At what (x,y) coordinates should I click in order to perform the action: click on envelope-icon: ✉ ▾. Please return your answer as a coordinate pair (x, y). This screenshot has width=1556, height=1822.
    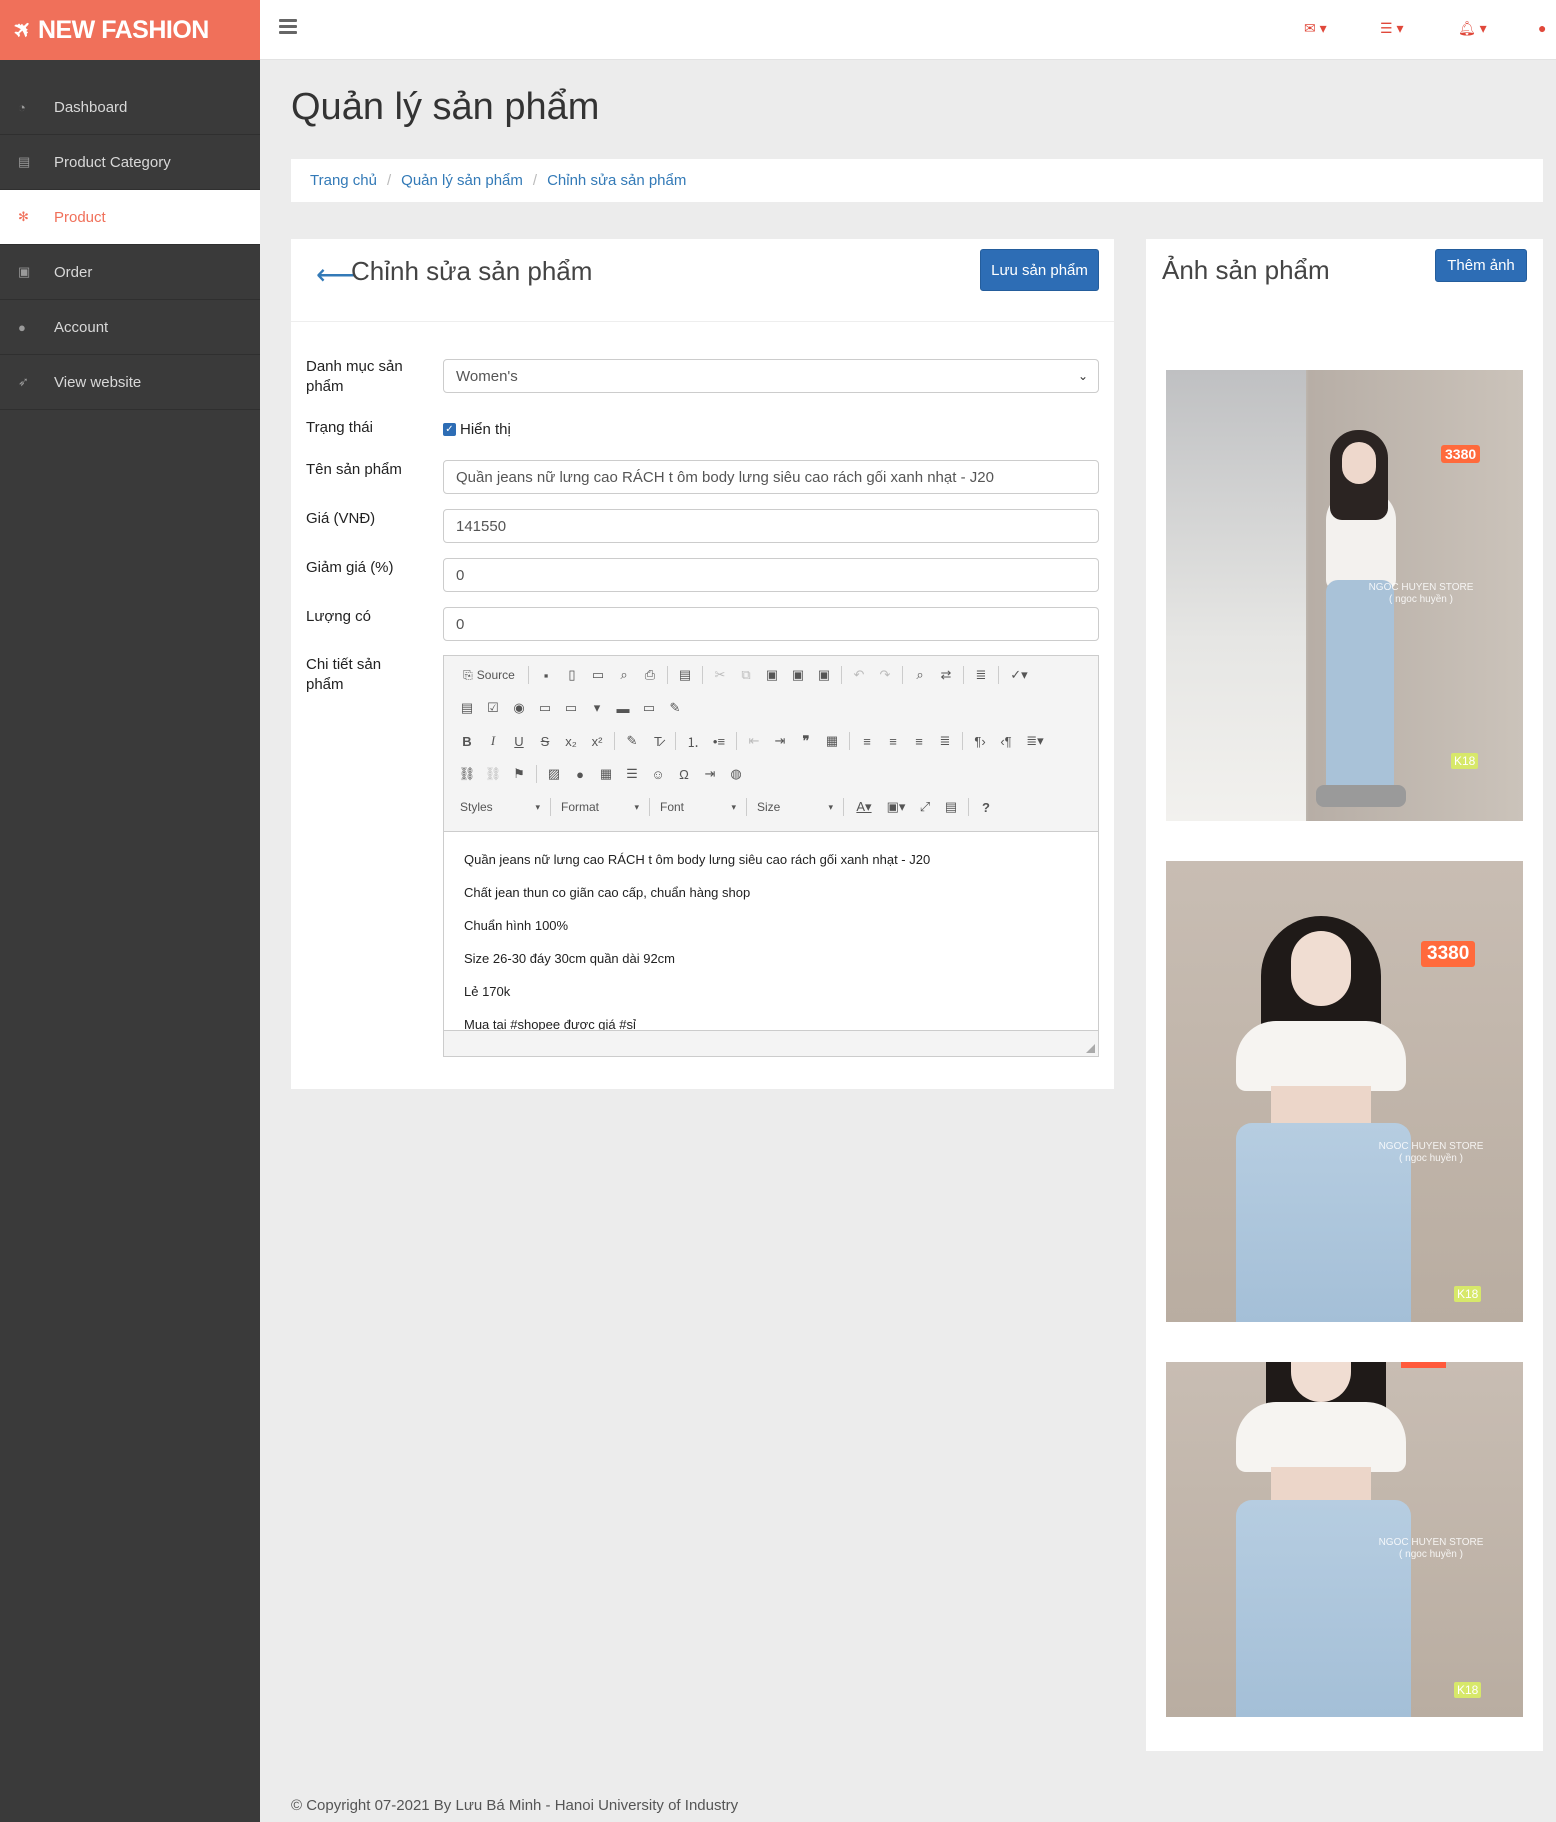
    Looking at the image, I should click on (1315, 28).